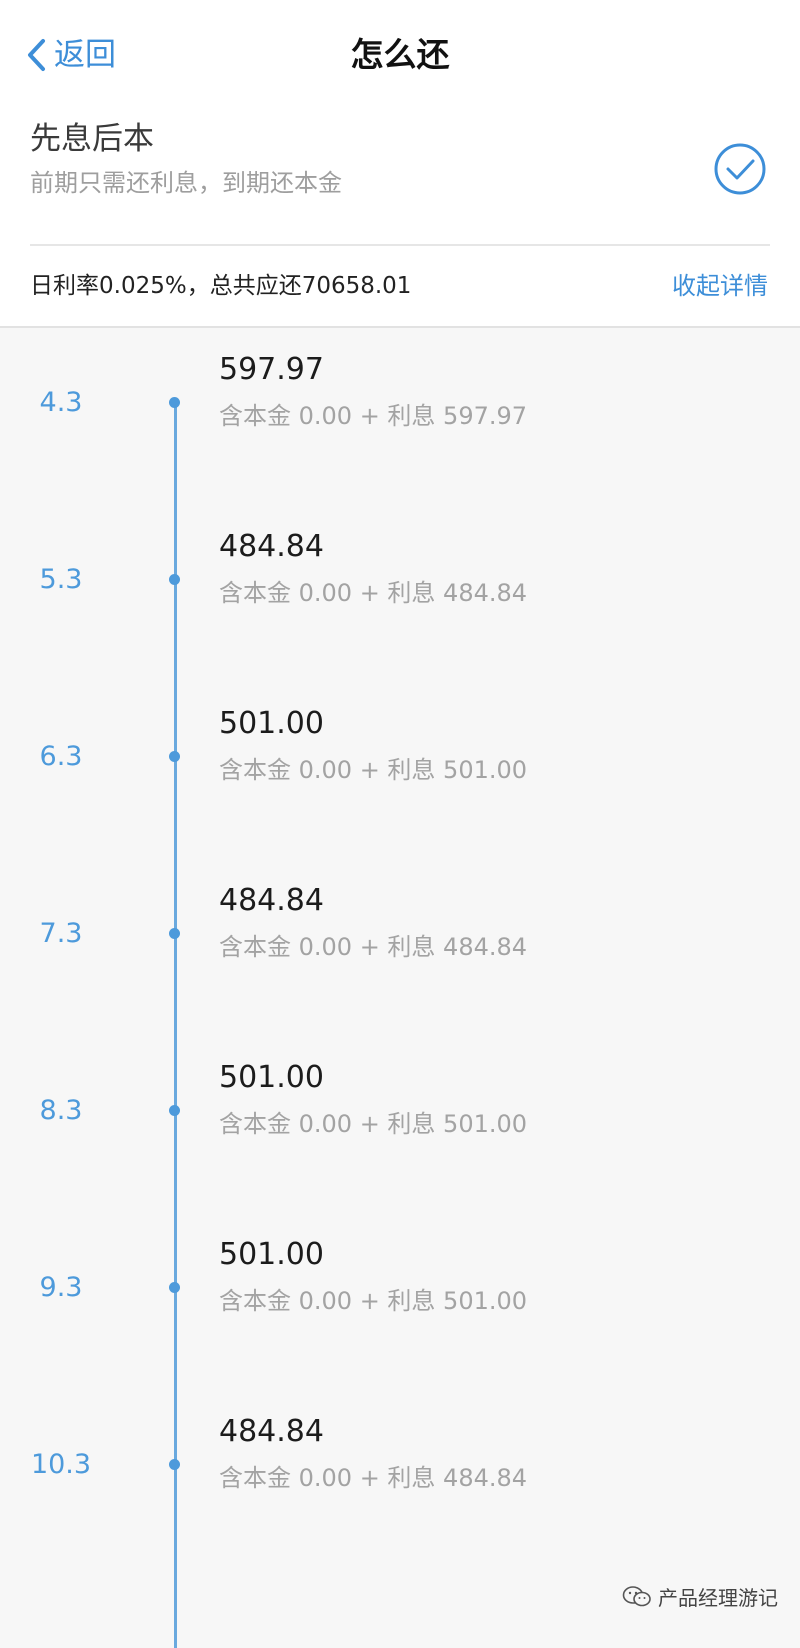 Image resolution: width=800 pixels, height=1648 pixels. I want to click on page-title: 怎么还, so click(400, 54).